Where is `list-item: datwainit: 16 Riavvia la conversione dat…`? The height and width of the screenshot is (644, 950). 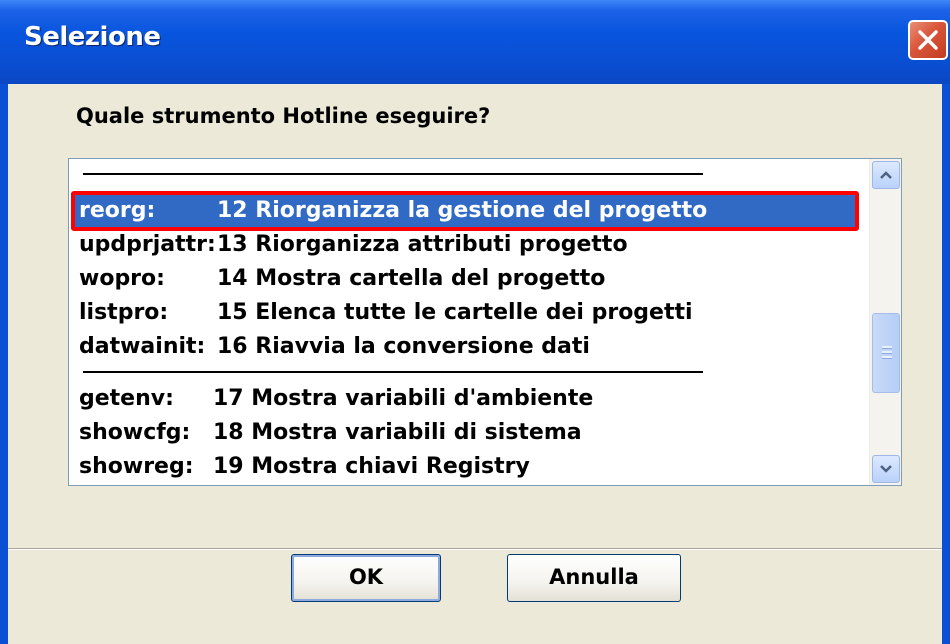 list-item: datwainit: 16 Riavvia la conversione dat… is located at coordinates (463, 347).